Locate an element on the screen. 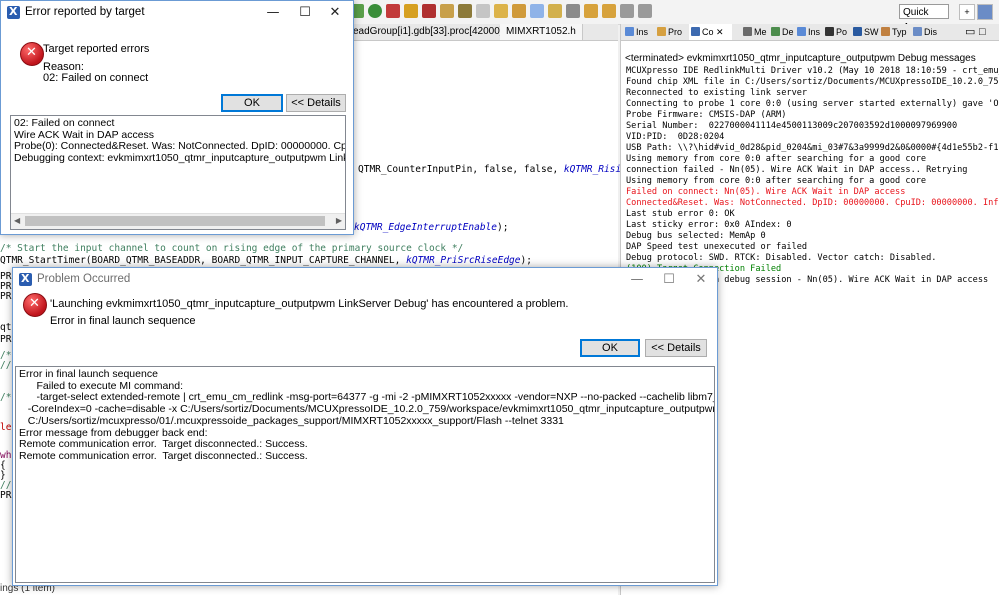  view-tab-me: Me is located at coordinates (754, 32).